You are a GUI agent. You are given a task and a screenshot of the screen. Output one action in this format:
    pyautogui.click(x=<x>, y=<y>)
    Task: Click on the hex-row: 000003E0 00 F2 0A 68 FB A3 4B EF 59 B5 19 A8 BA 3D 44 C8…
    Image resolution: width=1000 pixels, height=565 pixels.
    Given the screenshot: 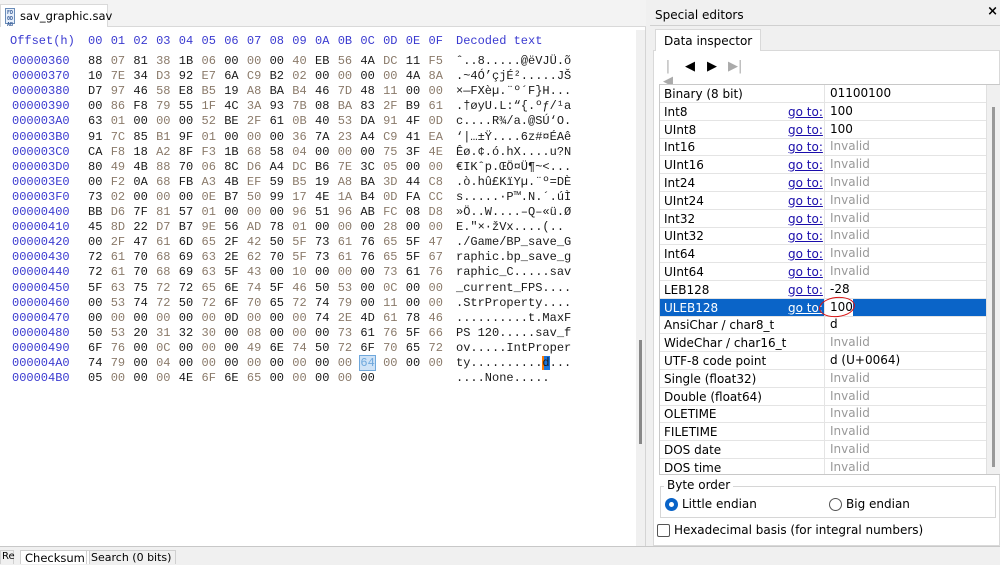 What is the action you would take?
    pyautogui.click(x=315, y=182)
    